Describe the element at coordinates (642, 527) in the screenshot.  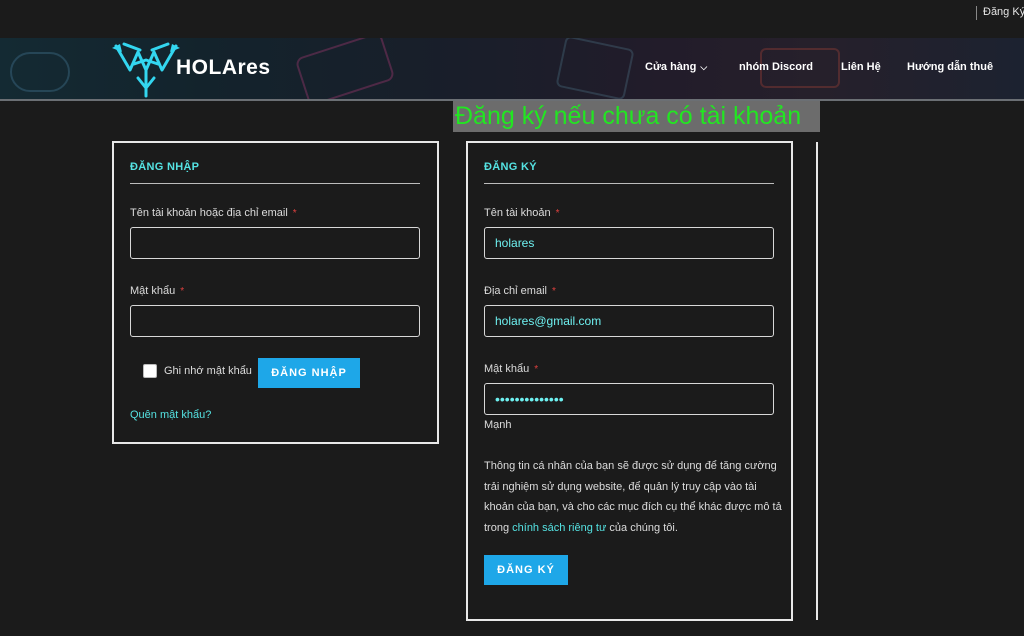
I see `privacy-text-end: của chúng tôi.` at that location.